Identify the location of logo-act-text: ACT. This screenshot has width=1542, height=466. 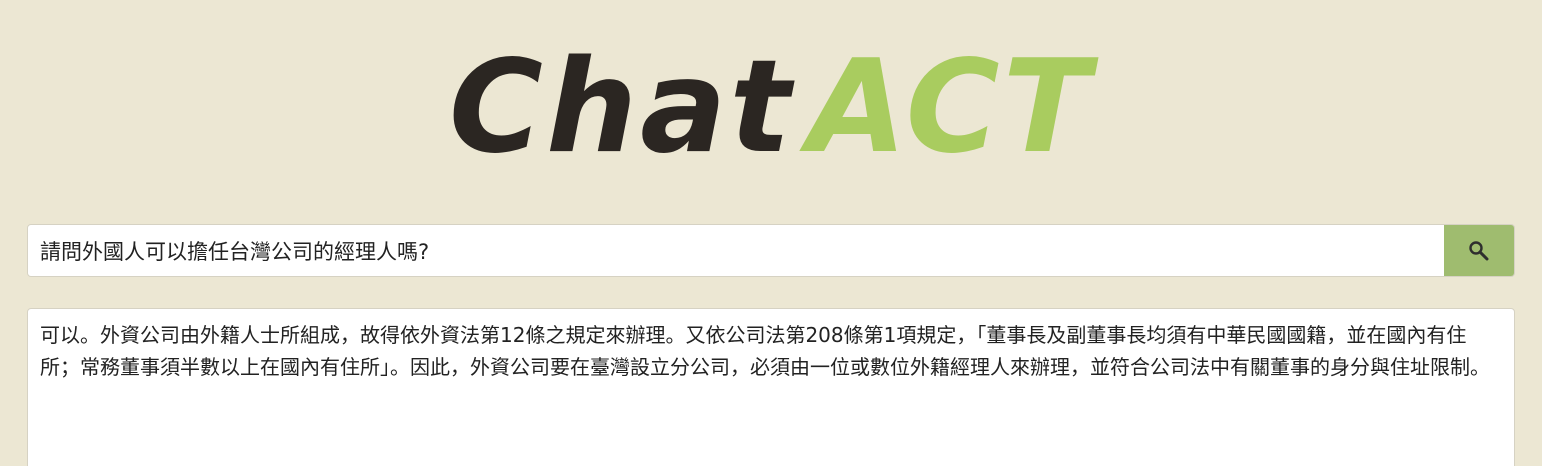
(950, 107).